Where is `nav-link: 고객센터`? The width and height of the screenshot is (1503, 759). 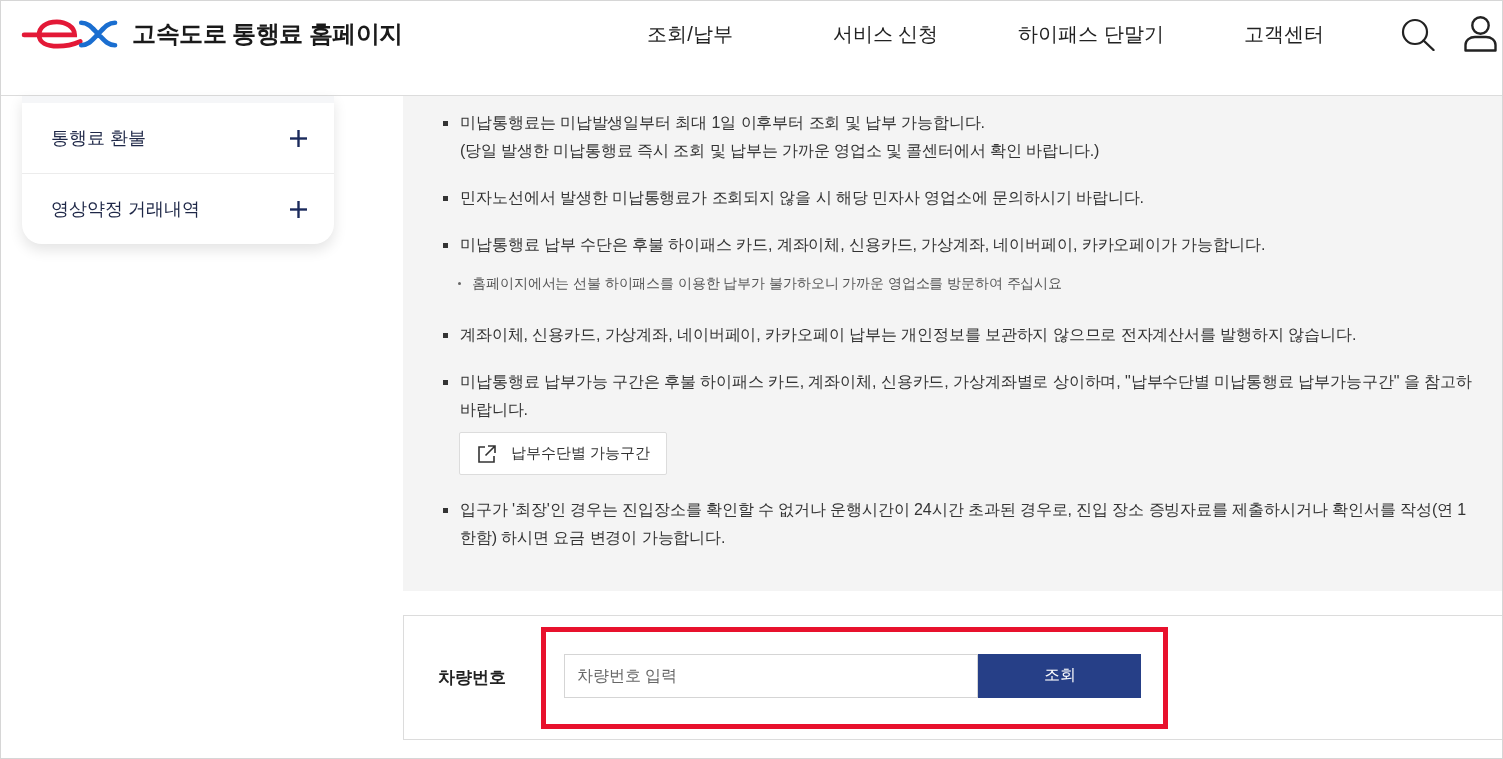 nav-link: 고객센터 is located at coordinates (1284, 34).